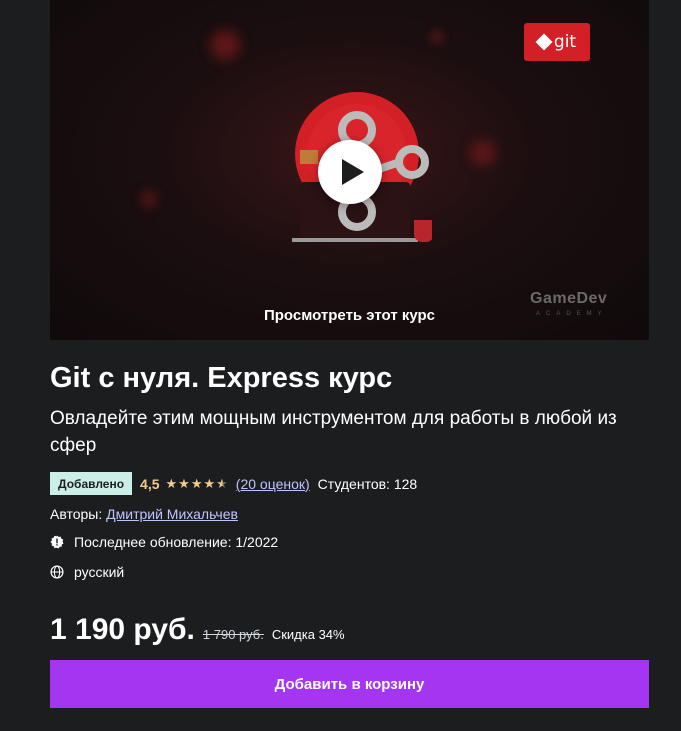 The image size is (681, 731). Describe the element at coordinates (569, 298) in the screenshot. I see `brand-logo: GameDev` at that location.